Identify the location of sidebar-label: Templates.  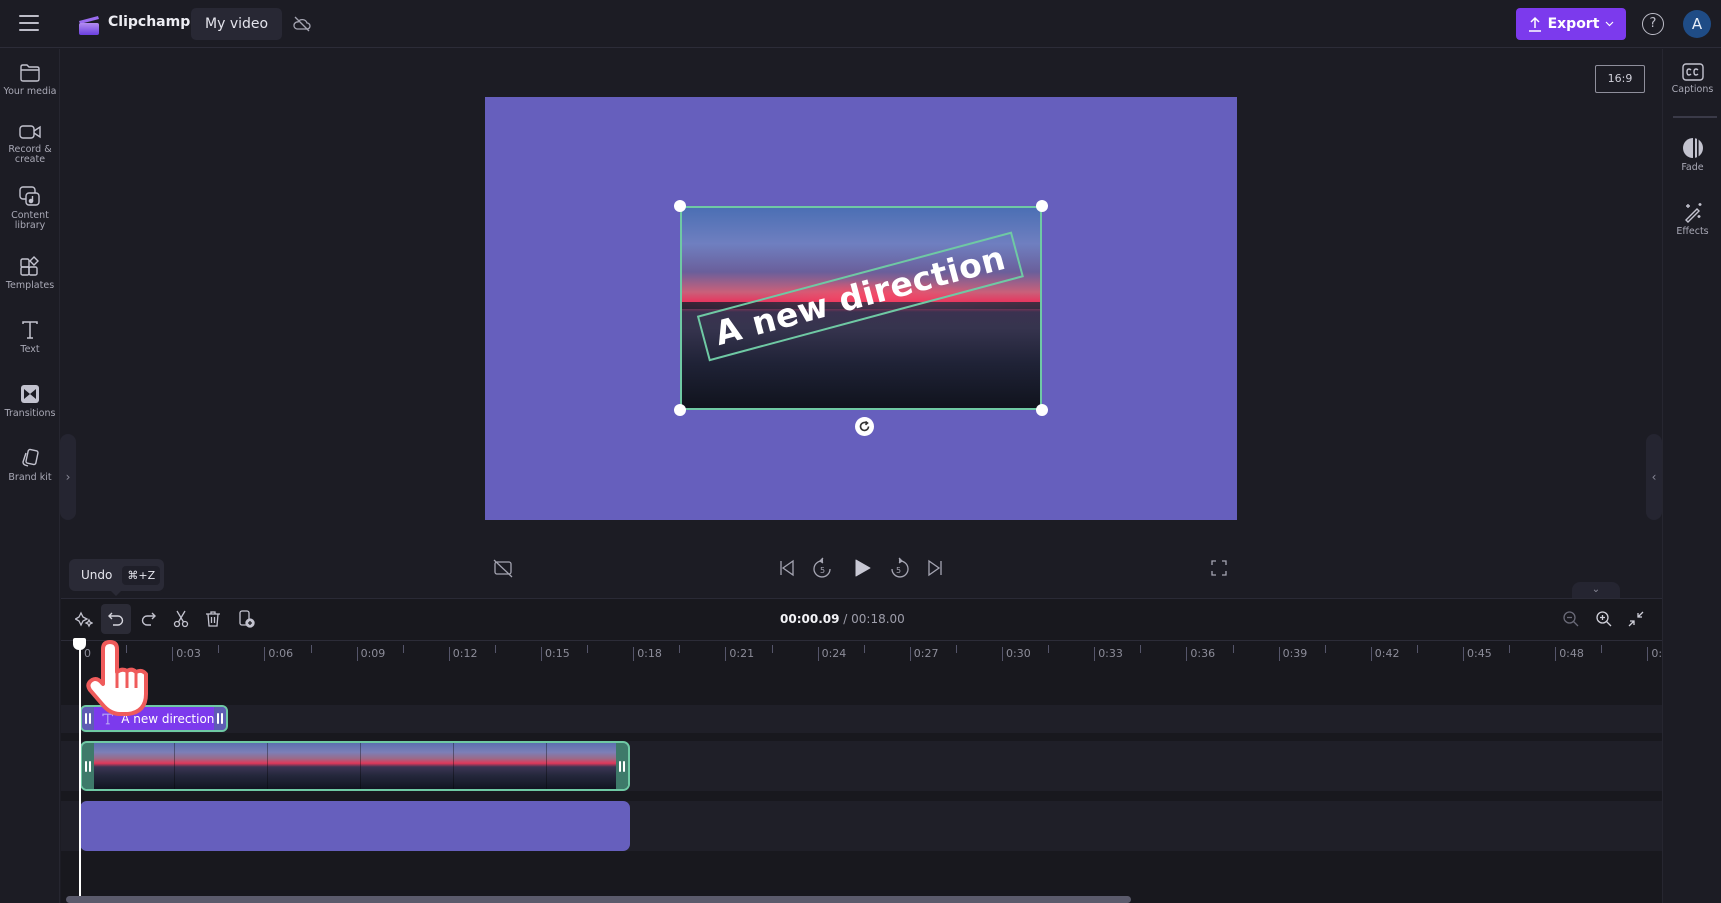
(30, 285).